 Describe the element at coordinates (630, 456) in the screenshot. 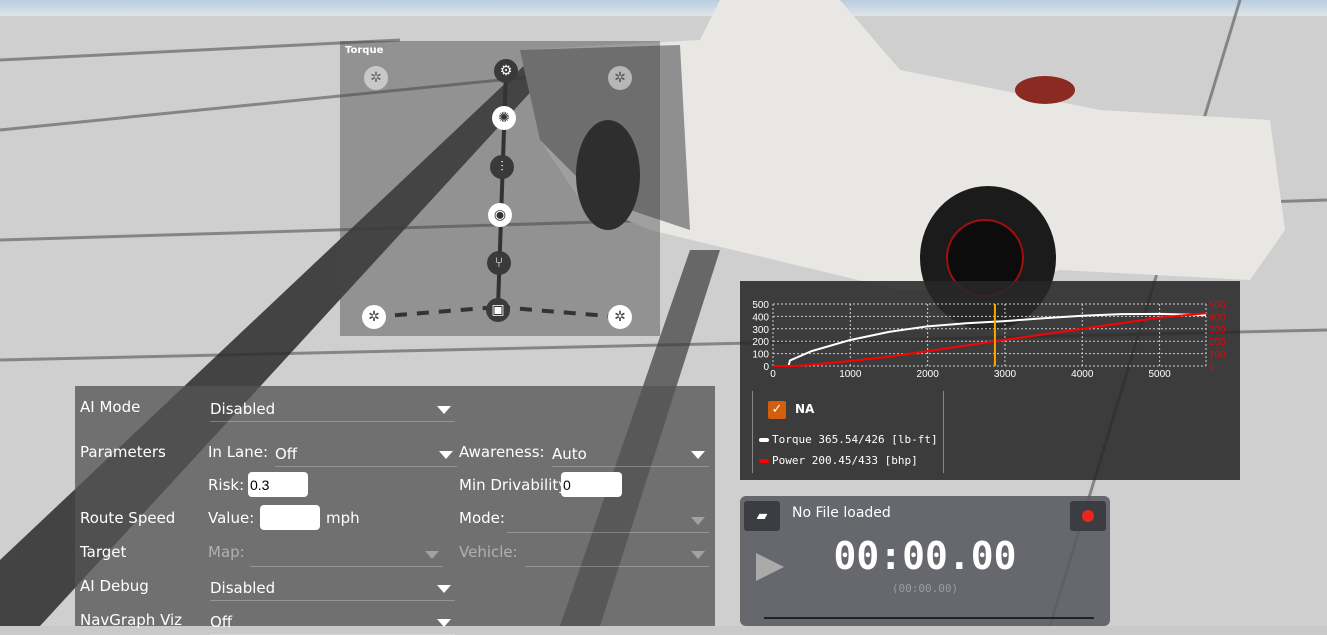

I see `awareness-select: Auto` at that location.